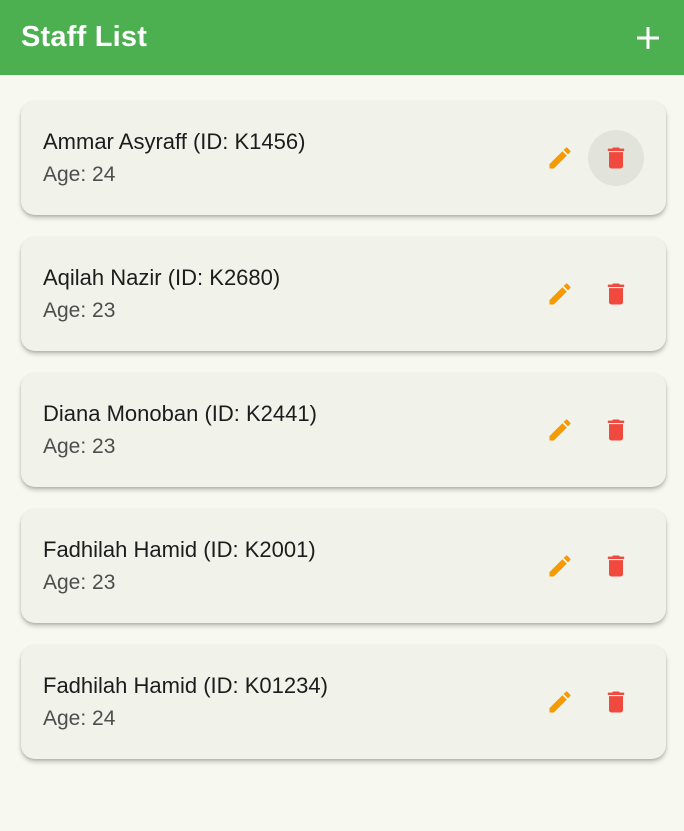 The image size is (684, 831). I want to click on plus-icon, so click(648, 37).